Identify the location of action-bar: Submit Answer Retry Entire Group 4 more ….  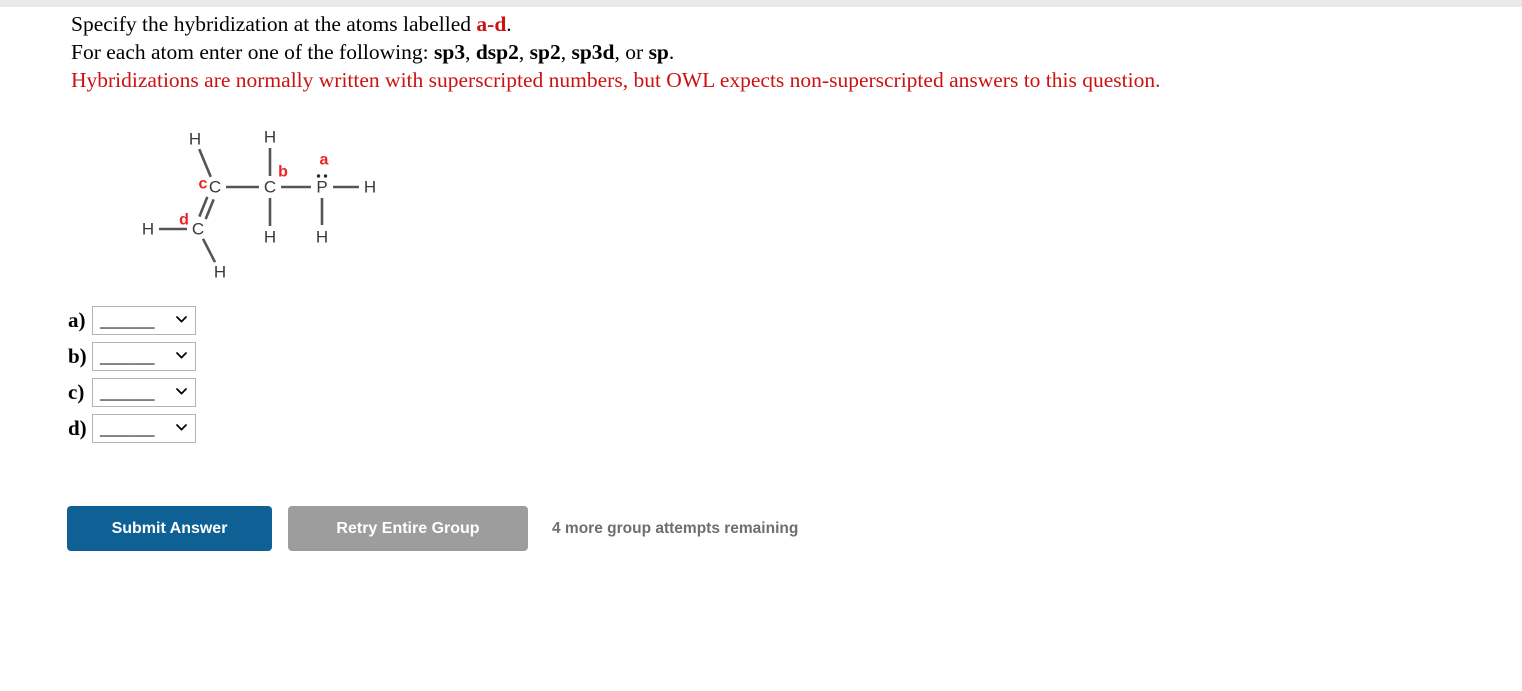
(432, 528).